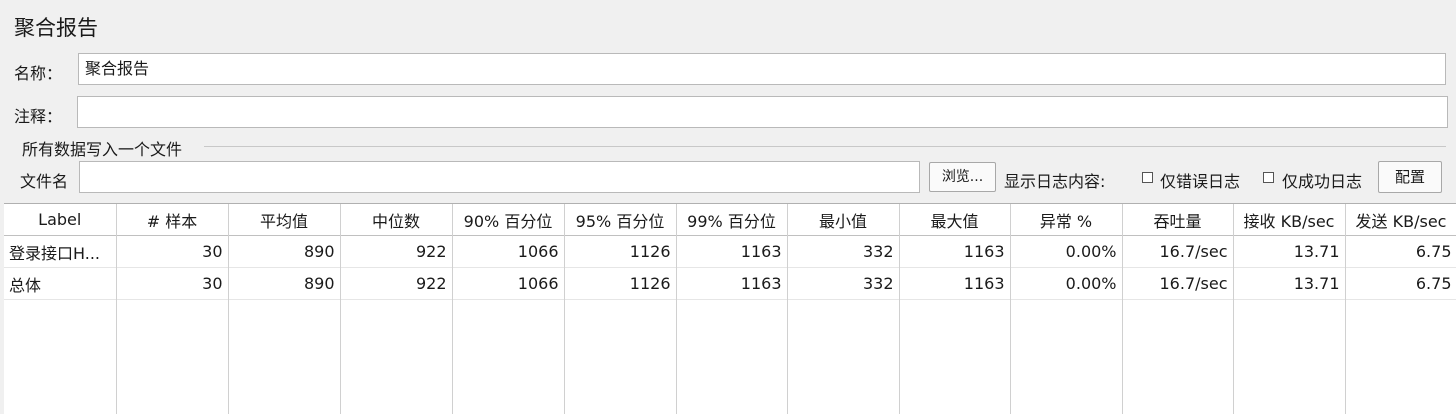  What do you see at coordinates (1322, 180) in the screenshot?
I see `success-only-label: 仅成功日志` at bounding box center [1322, 180].